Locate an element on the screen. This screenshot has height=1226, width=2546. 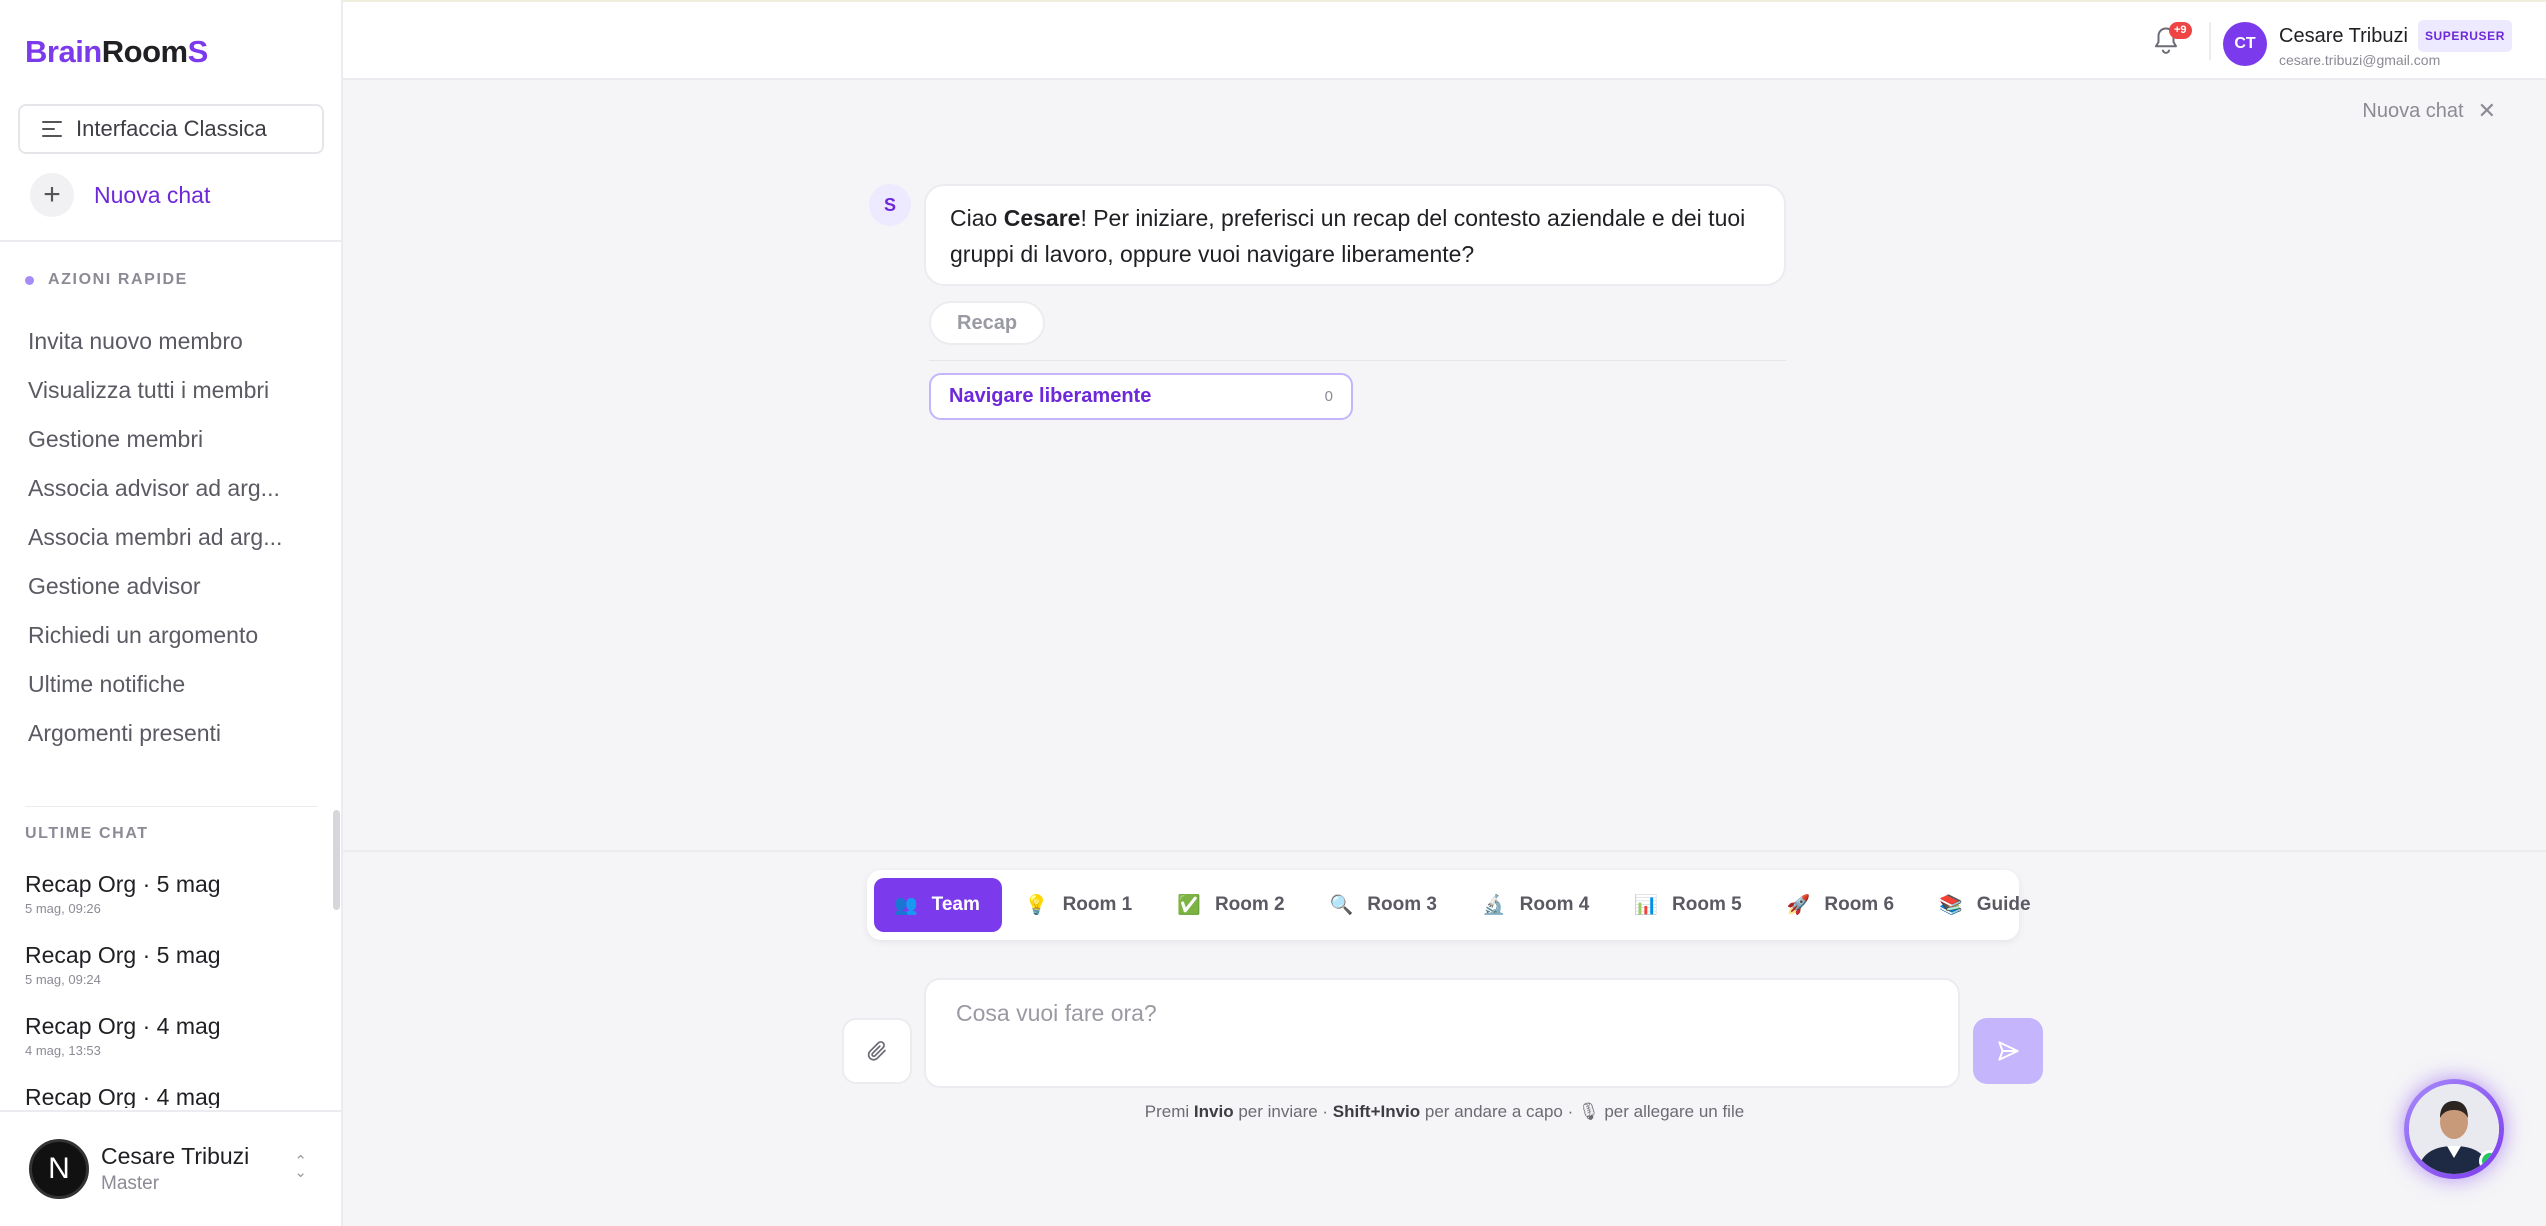
new-chat-button: + Nuova chat is located at coordinates (120, 195).